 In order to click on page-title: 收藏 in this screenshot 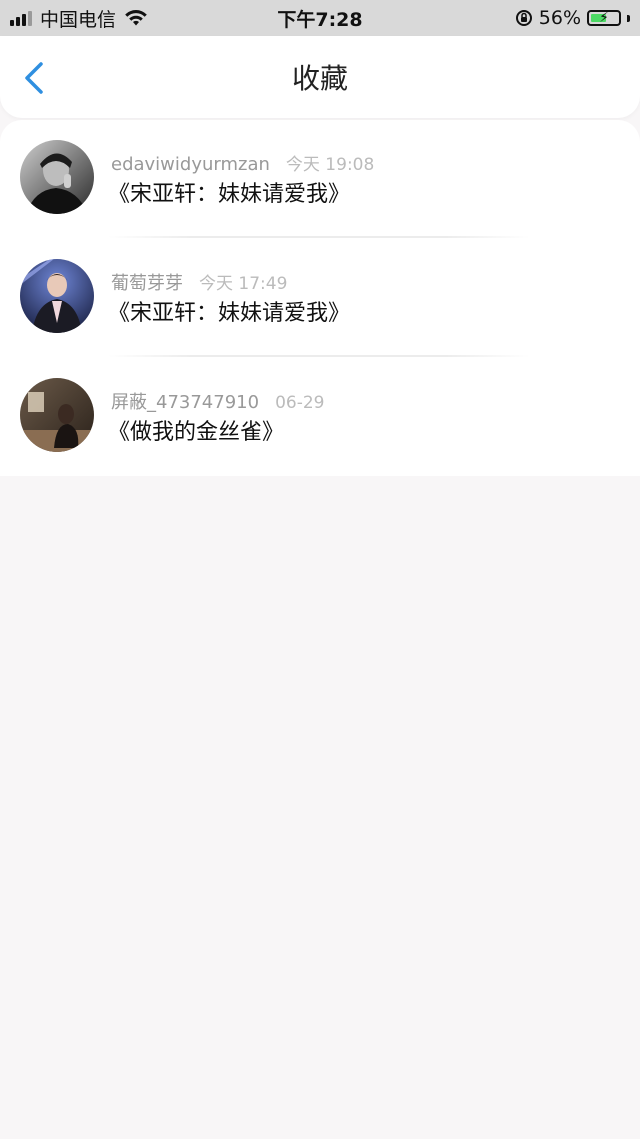, I will do `click(319, 78)`.